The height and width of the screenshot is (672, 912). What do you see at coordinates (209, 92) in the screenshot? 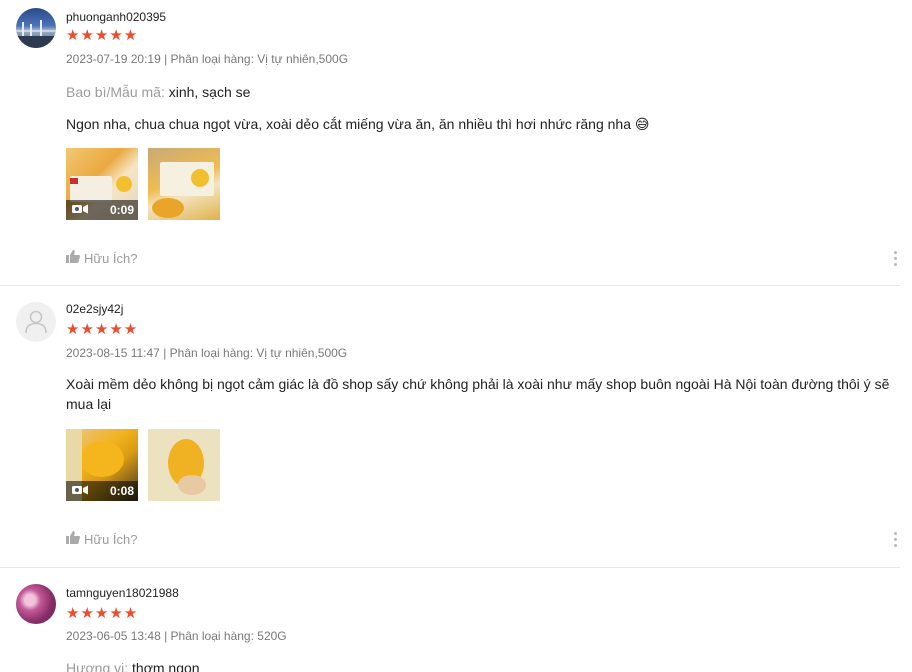
I see `attribute-value: xinh, sạch se` at bounding box center [209, 92].